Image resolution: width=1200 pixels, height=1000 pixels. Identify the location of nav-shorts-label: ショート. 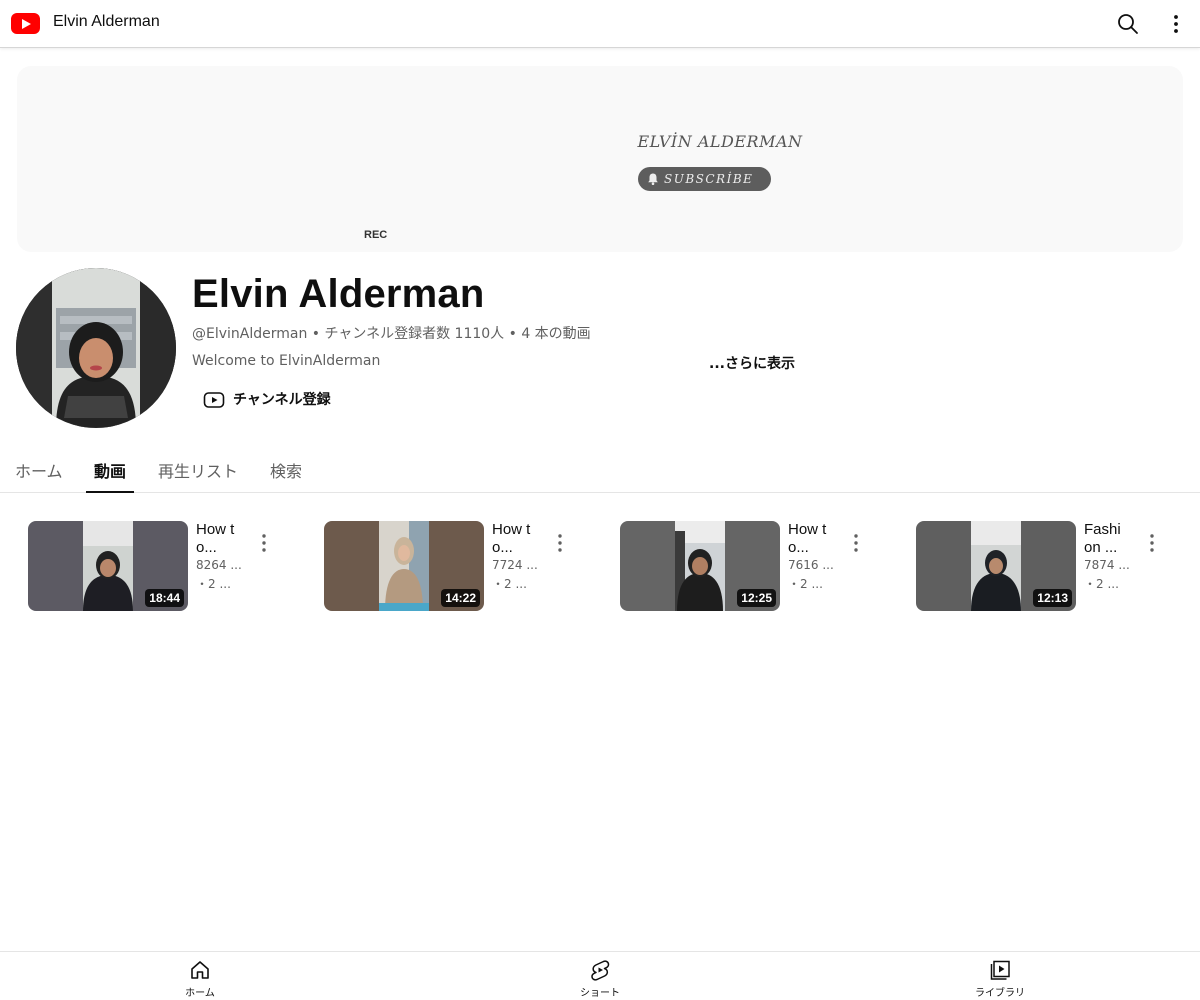
(600, 993).